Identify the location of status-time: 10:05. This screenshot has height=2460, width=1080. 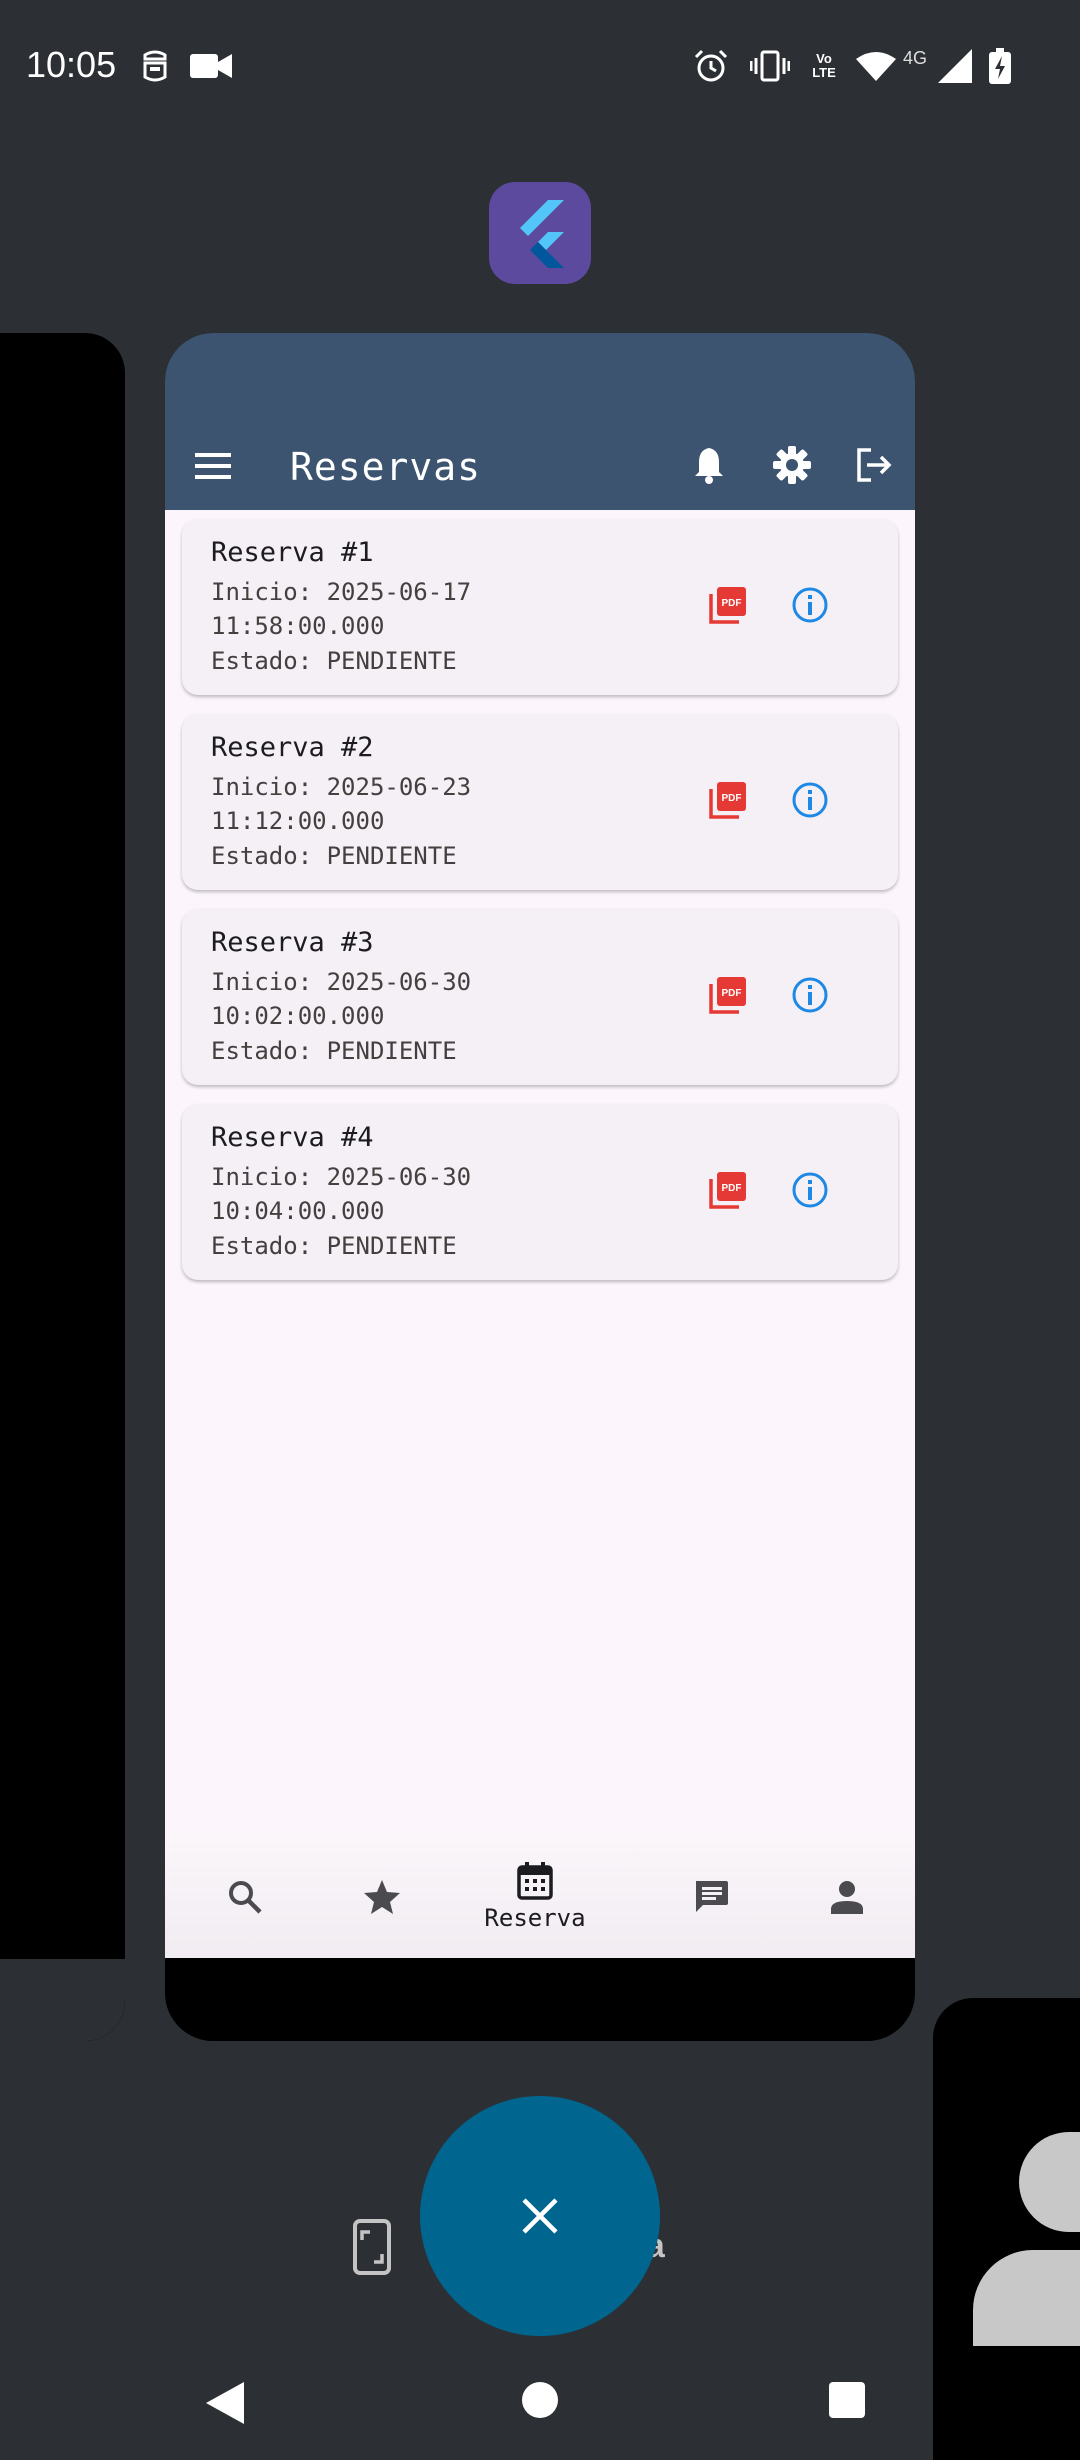
(71, 64).